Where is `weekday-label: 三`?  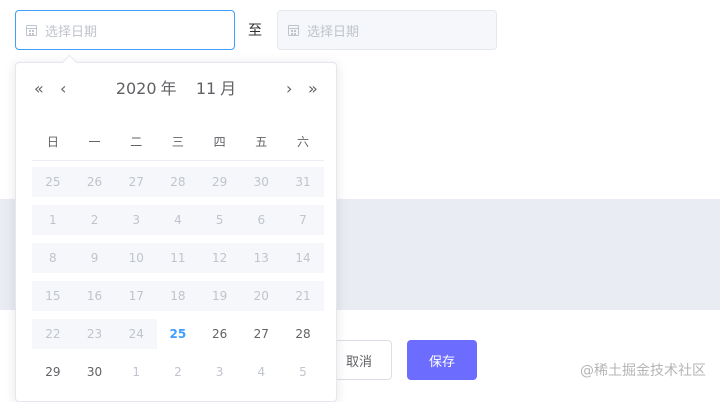
weekday-label: 三 is located at coordinates (177, 142).